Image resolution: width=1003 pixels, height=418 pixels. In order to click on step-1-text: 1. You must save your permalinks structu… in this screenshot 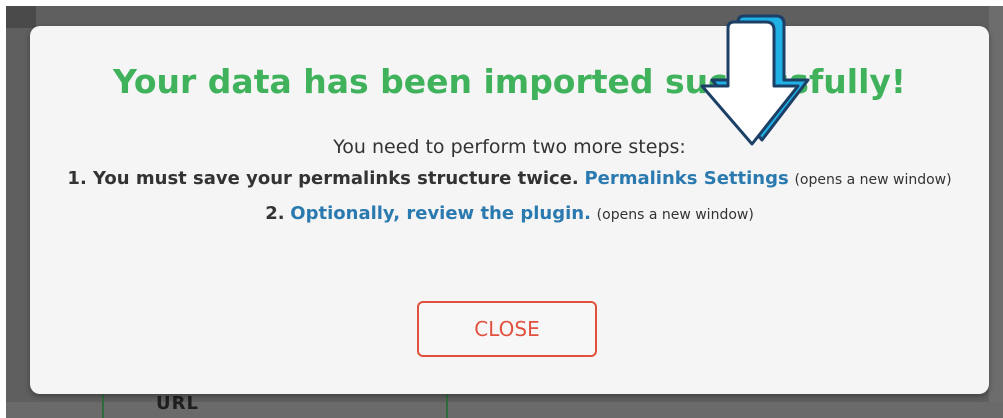, I will do `click(323, 178)`.